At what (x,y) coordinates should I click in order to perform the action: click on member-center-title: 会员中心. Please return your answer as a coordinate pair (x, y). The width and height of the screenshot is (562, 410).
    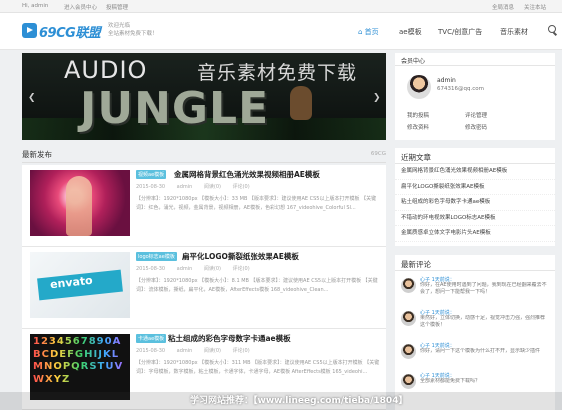
    Looking at the image, I should click on (475, 59).